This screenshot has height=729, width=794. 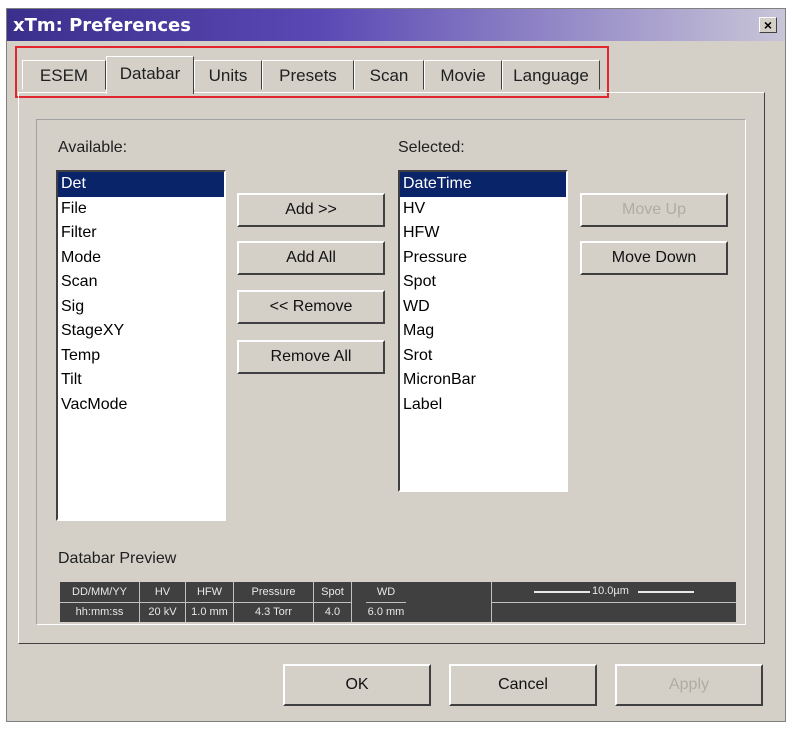 What do you see at coordinates (483, 380) in the screenshot?
I see `list-item: MicronBar` at bounding box center [483, 380].